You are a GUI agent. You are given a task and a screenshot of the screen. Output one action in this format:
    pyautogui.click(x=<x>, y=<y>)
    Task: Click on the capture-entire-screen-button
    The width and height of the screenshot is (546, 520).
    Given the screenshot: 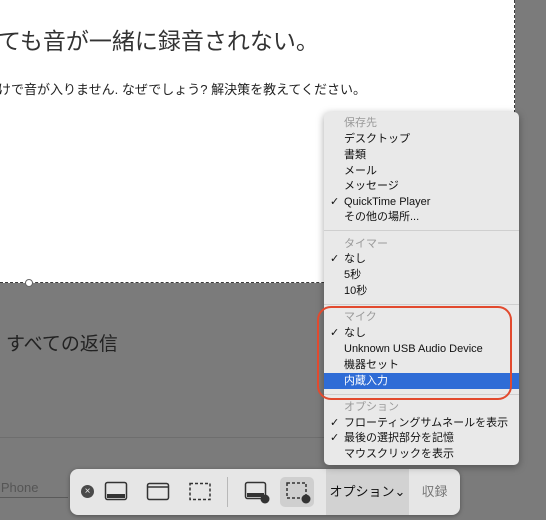 What is the action you would take?
    pyautogui.click(x=116, y=492)
    